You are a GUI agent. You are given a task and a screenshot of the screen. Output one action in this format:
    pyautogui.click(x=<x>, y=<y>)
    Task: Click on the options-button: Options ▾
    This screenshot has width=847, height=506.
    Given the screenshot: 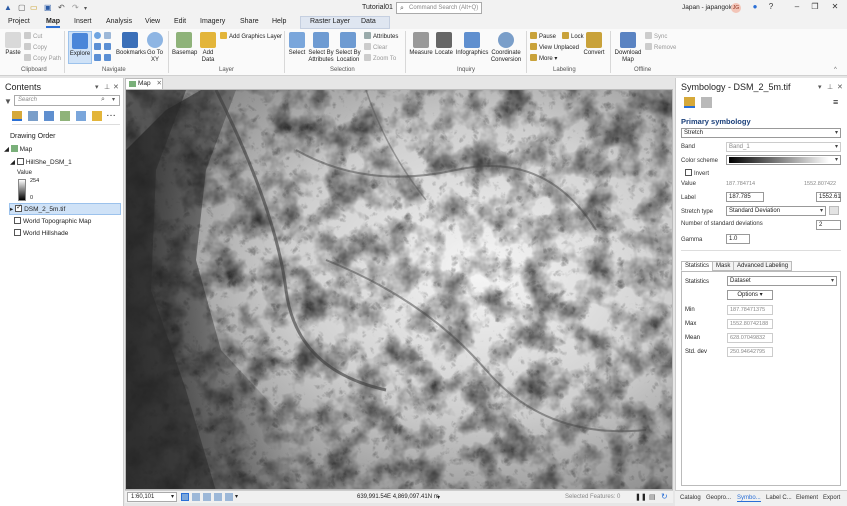 What is the action you would take?
    pyautogui.click(x=750, y=295)
    